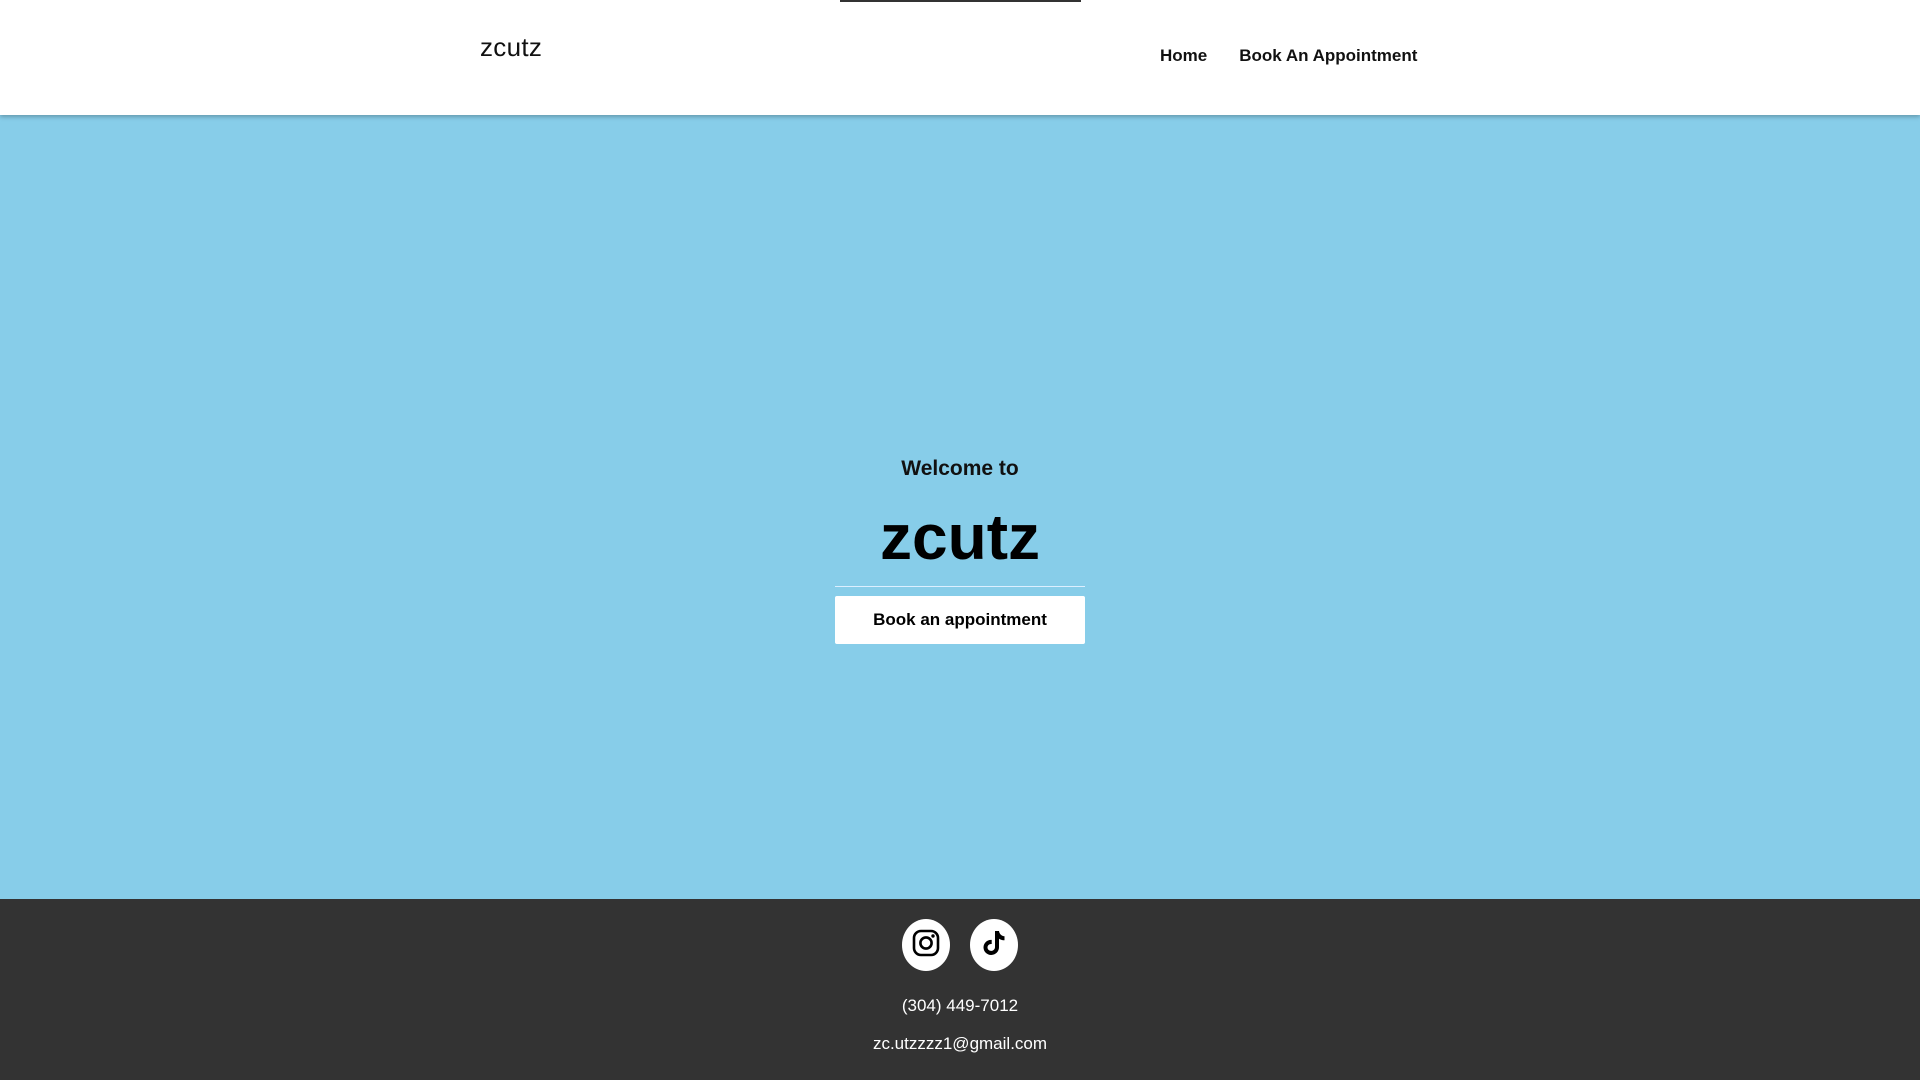 This screenshot has height=1080, width=1920. I want to click on nav-book-appointment-link: Book An Appointment, so click(1328, 56).